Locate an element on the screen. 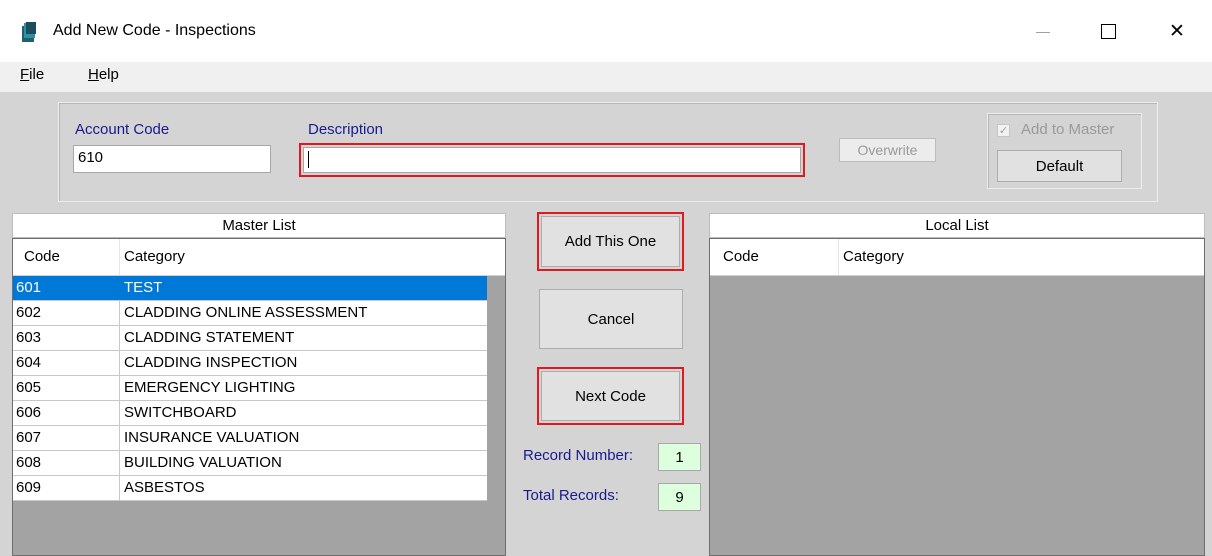 This screenshot has height=556, width=1212. add-to-master-checkbox: ✓ is located at coordinates (1003, 130).